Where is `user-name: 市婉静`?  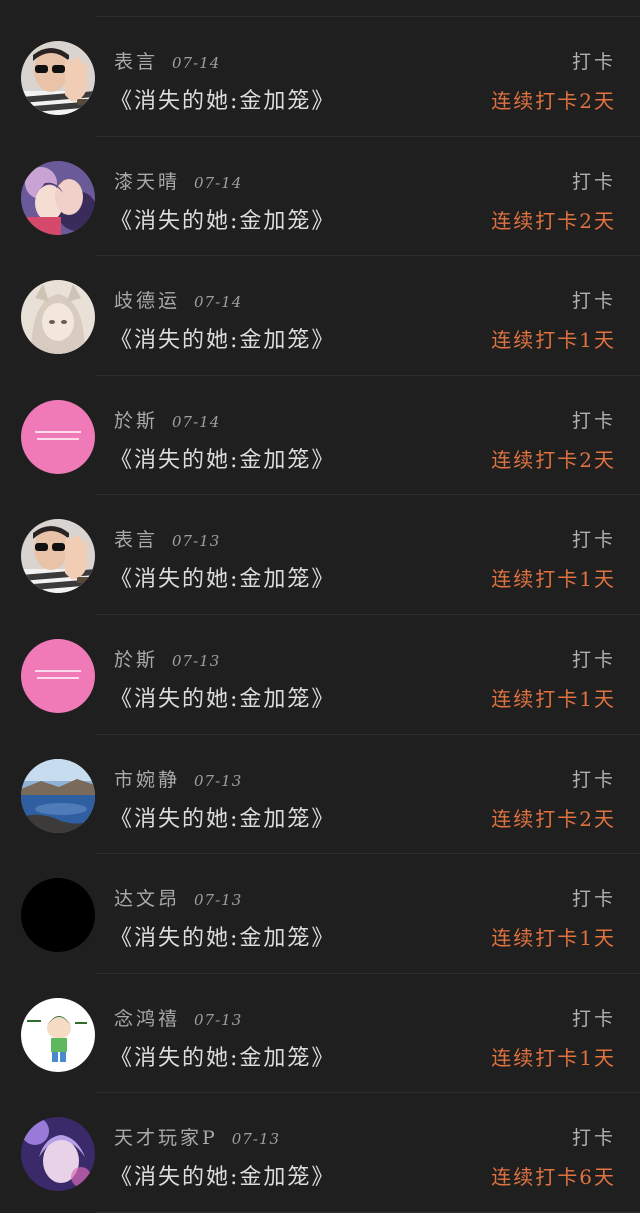
user-name: 市婉静 is located at coordinates (147, 780).